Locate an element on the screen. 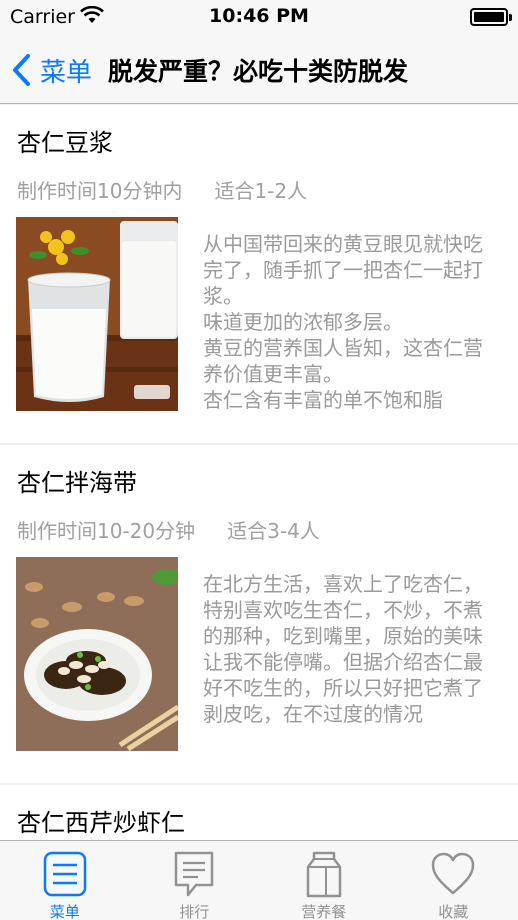 This screenshot has height=920, width=518. tab-nutrition: 营养餐 is located at coordinates (324, 880).